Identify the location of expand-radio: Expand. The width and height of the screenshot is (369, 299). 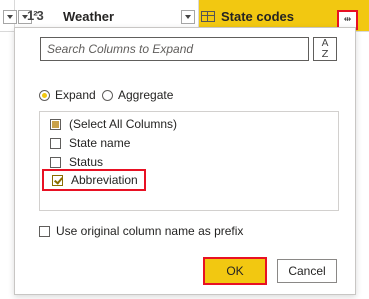
(67, 95).